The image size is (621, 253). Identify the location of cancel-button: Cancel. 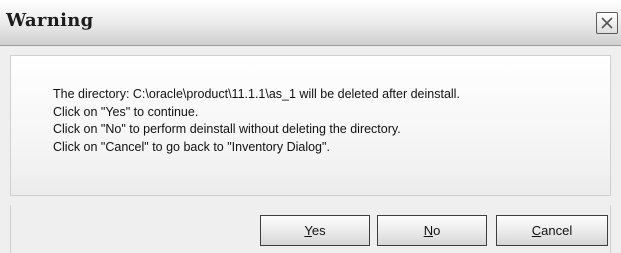
(552, 230).